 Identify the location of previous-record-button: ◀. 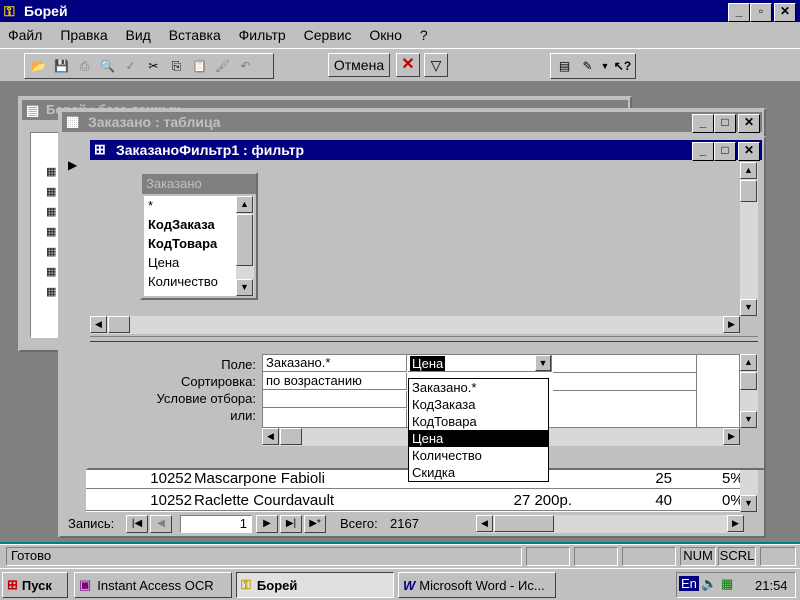
(161, 524).